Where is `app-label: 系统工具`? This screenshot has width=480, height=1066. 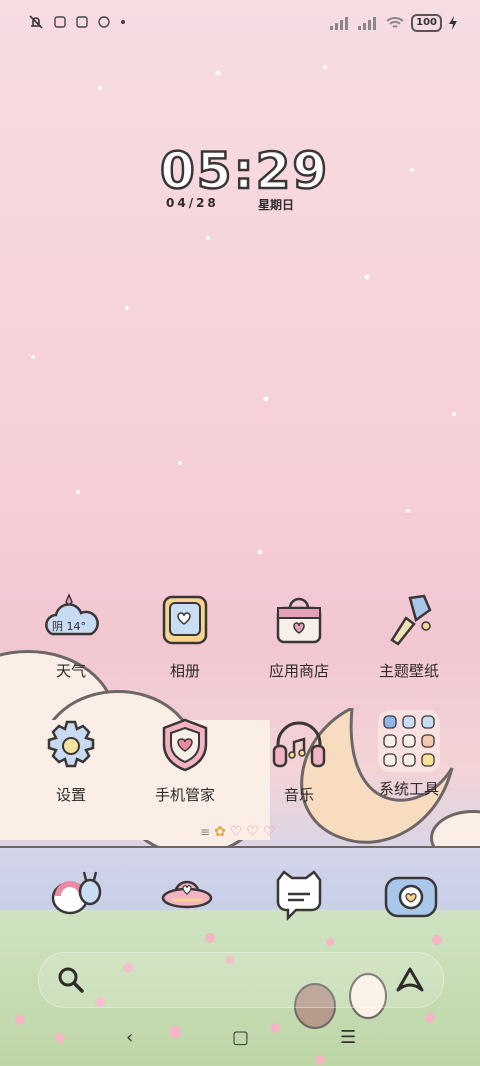 app-label: 系统工具 is located at coordinates (408, 789).